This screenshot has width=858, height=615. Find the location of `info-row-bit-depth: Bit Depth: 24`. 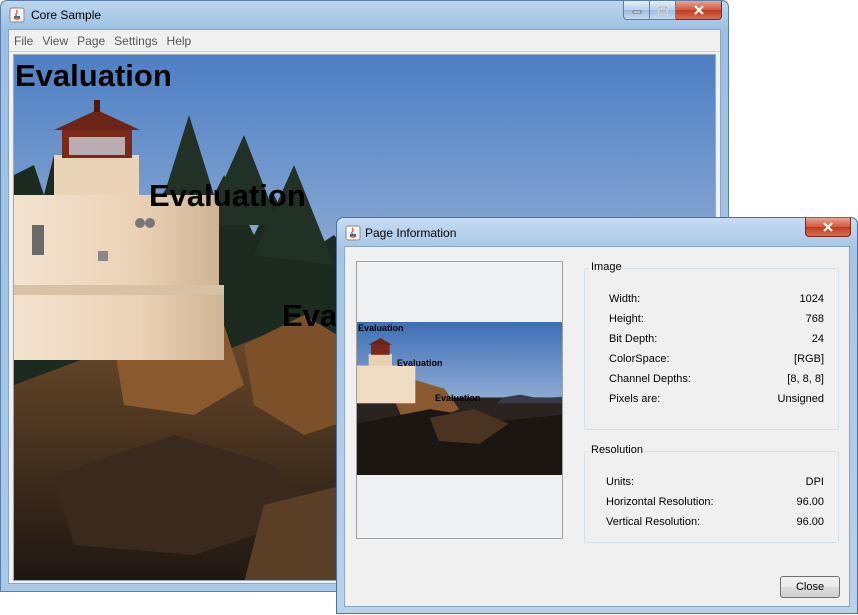

info-row-bit-depth: Bit Depth: 24 is located at coordinates (711, 343).